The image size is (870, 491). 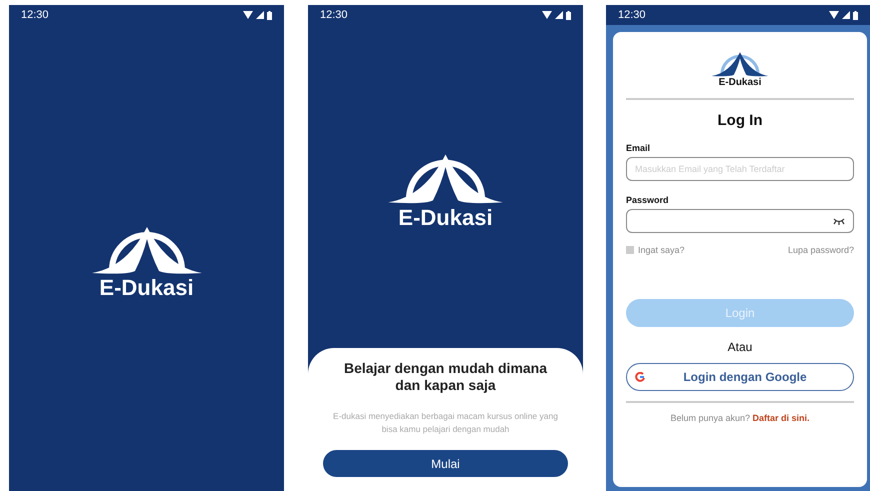 What do you see at coordinates (839, 221) in the screenshot?
I see `eye-closed-icon` at bounding box center [839, 221].